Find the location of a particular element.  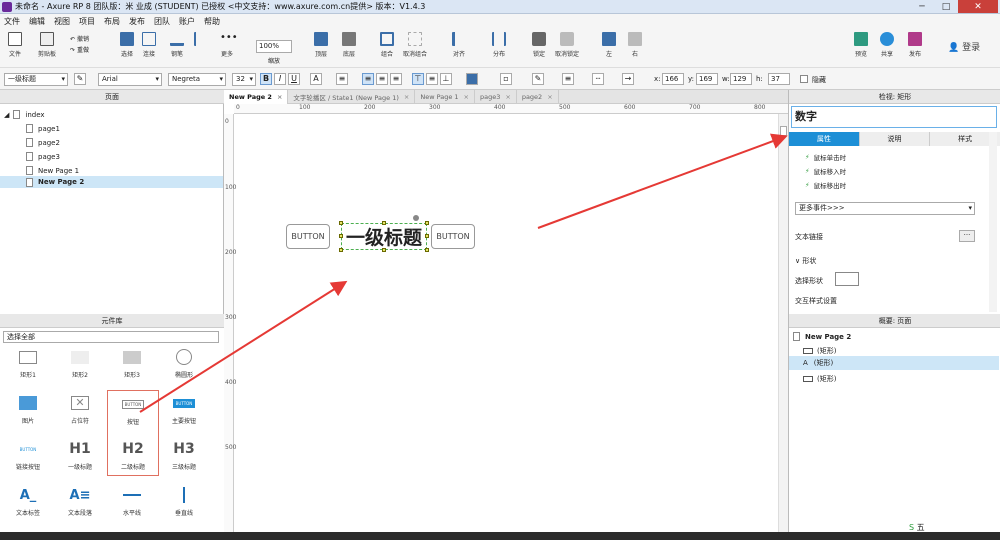

more-button: ••• 更多 is located at coordinates (227, 45).